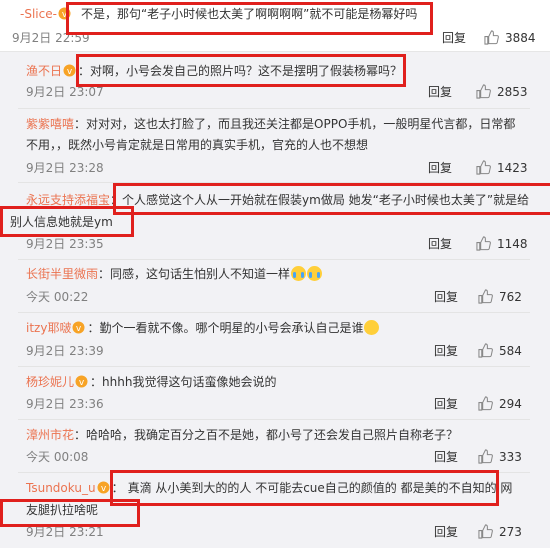 The height and width of the screenshot is (548, 550). What do you see at coordinates (68, 200) in the screenshot?
I see `username: 永远支持添福宝` at bounding box center [68, 200].